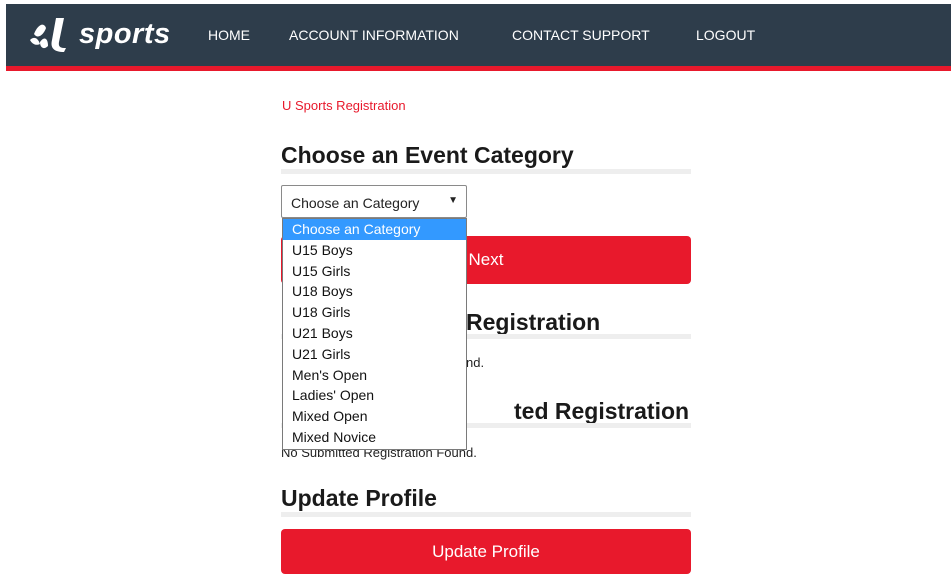  I want to click on chevron-down-icon: ▼, so click(453, 200).